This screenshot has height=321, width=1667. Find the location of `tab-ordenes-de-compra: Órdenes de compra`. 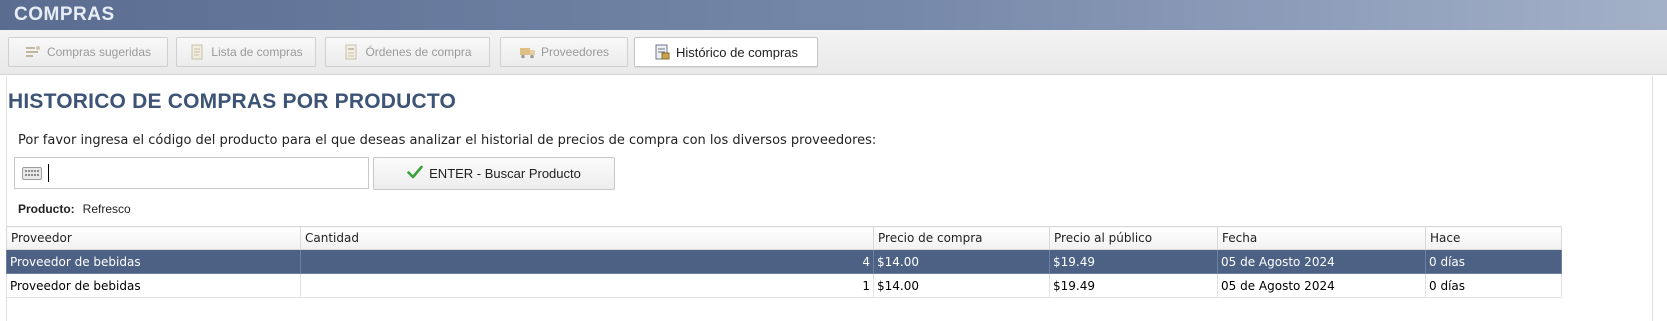

tab-ordenes-de-compra: Órdenes de compra is located at coordinates (407, 52).